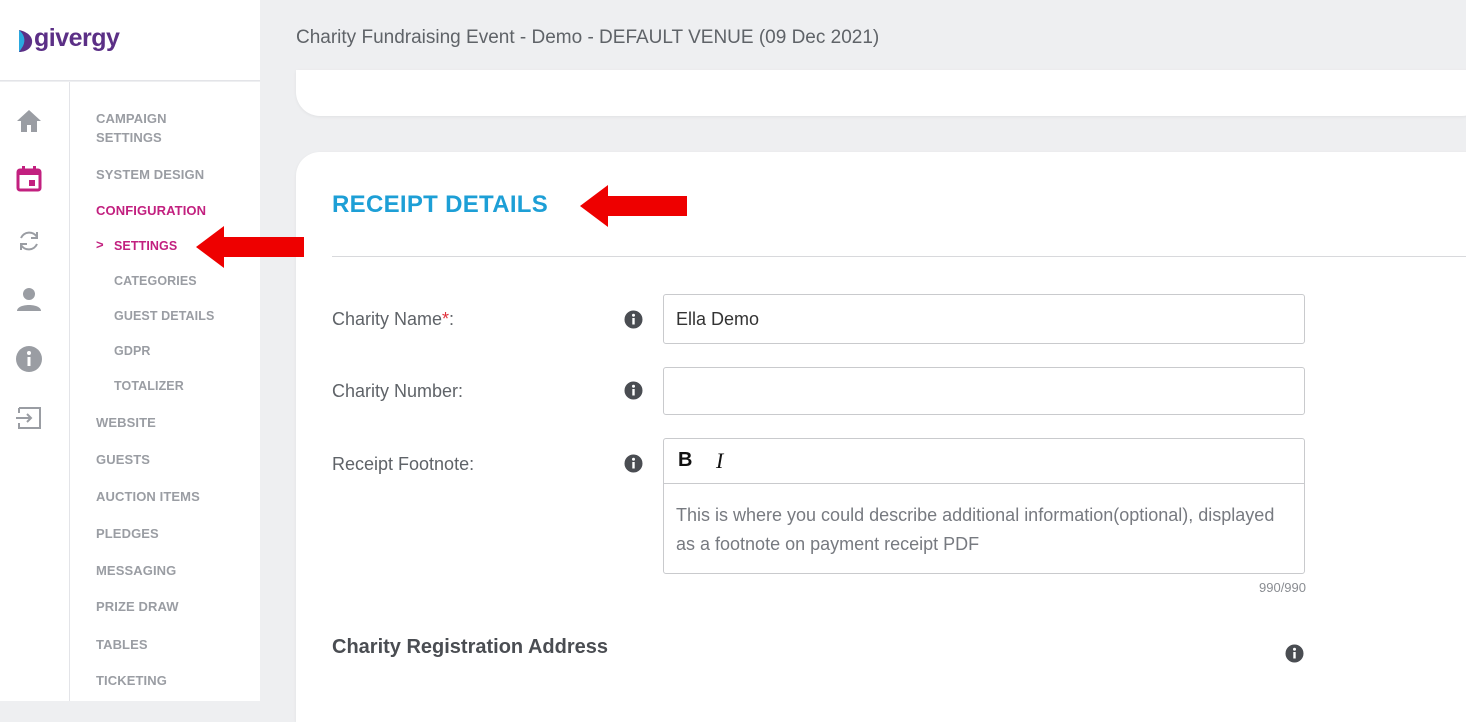  Describe the element at coordinates (440, 204) in the screenshot. I see `section-title: RECEIPT DETAILS` at that location.